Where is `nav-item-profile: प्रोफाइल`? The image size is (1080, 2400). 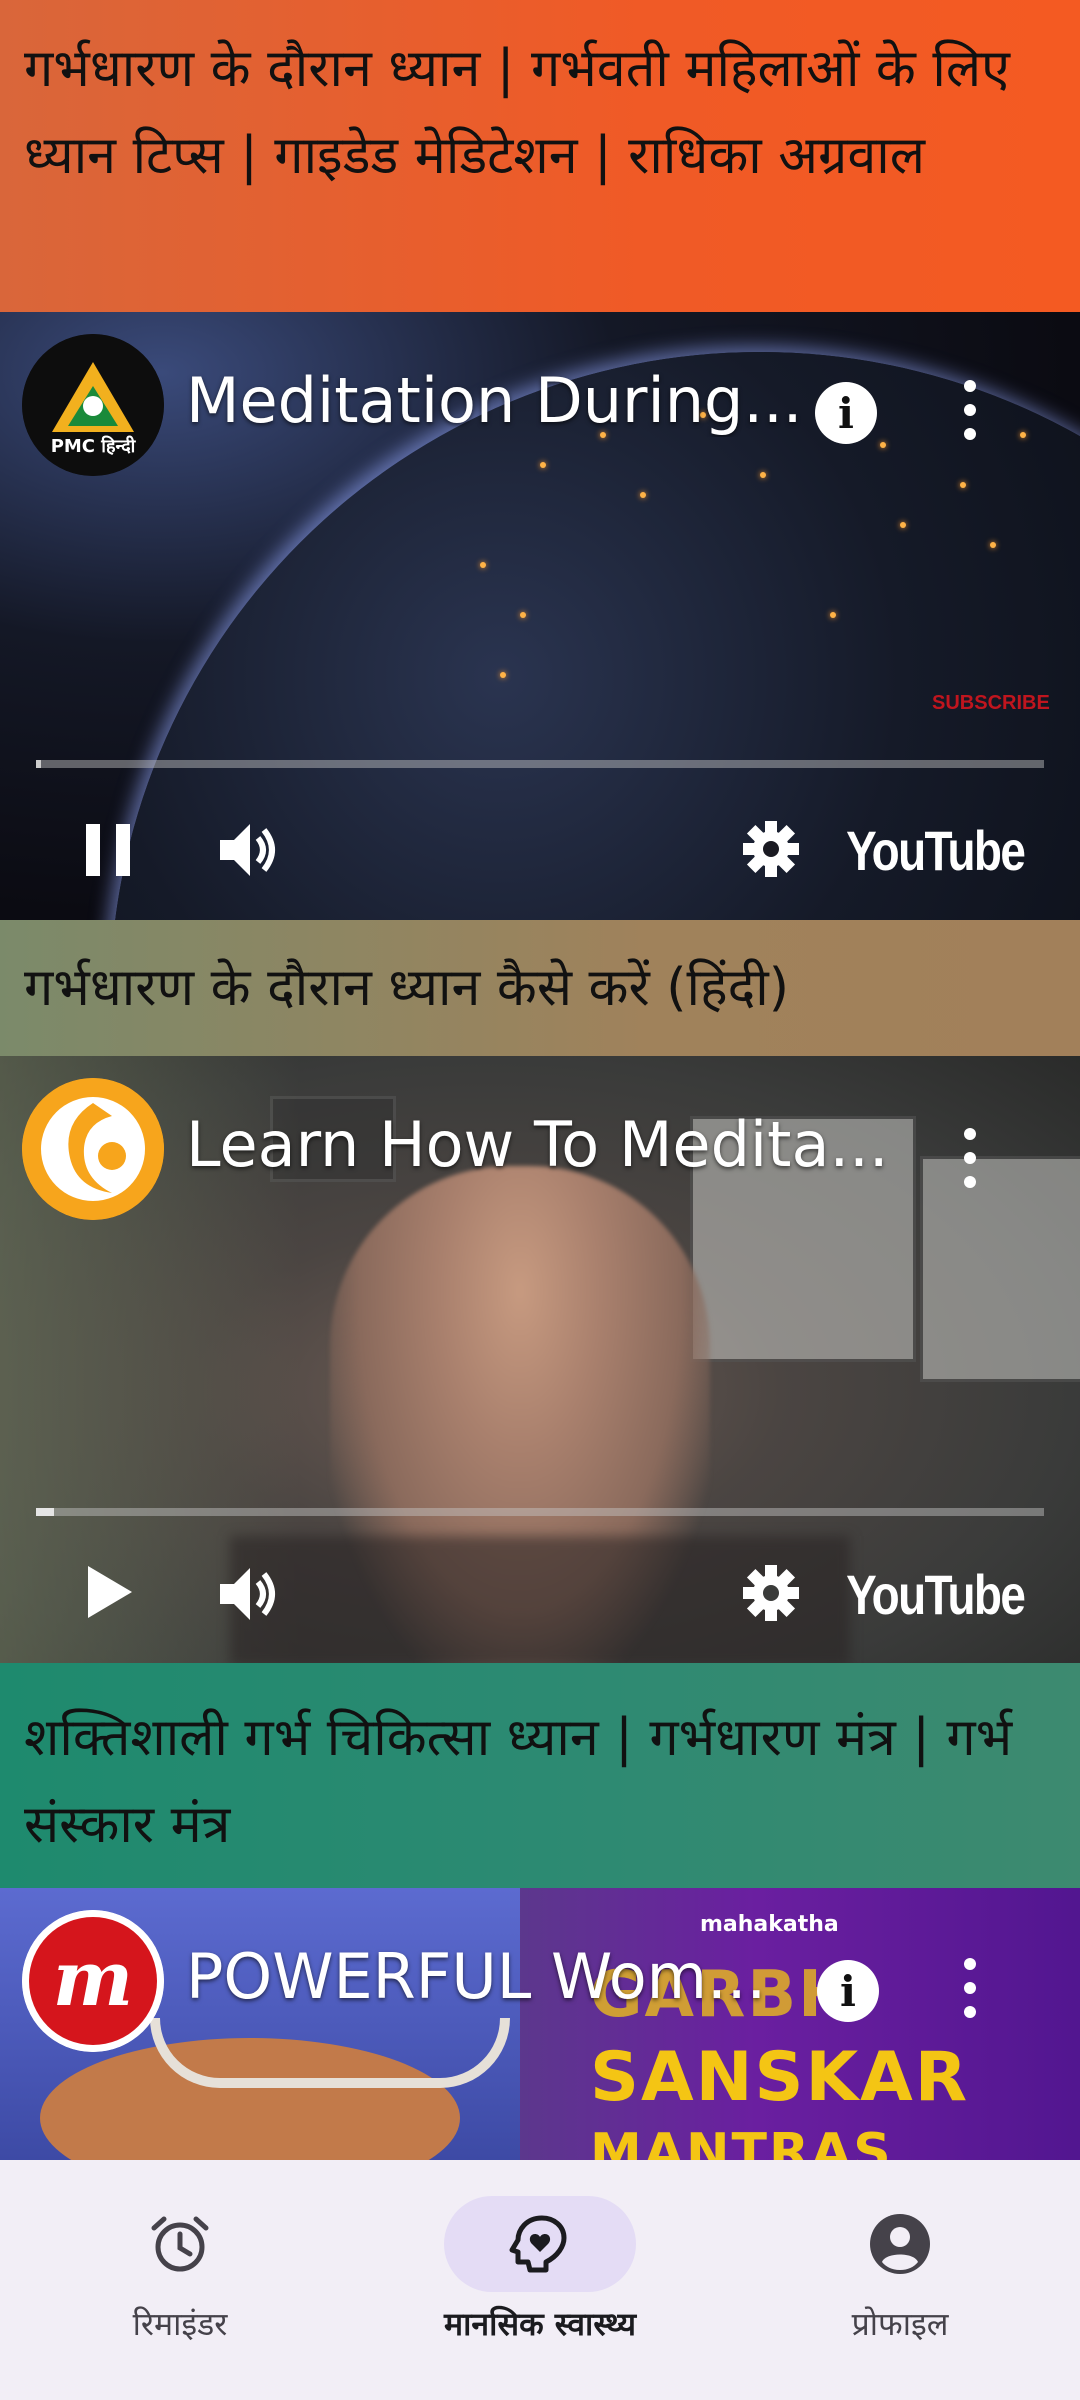
nav-item-profile: प्रोफाइल is located at coordinates (900, 2280).